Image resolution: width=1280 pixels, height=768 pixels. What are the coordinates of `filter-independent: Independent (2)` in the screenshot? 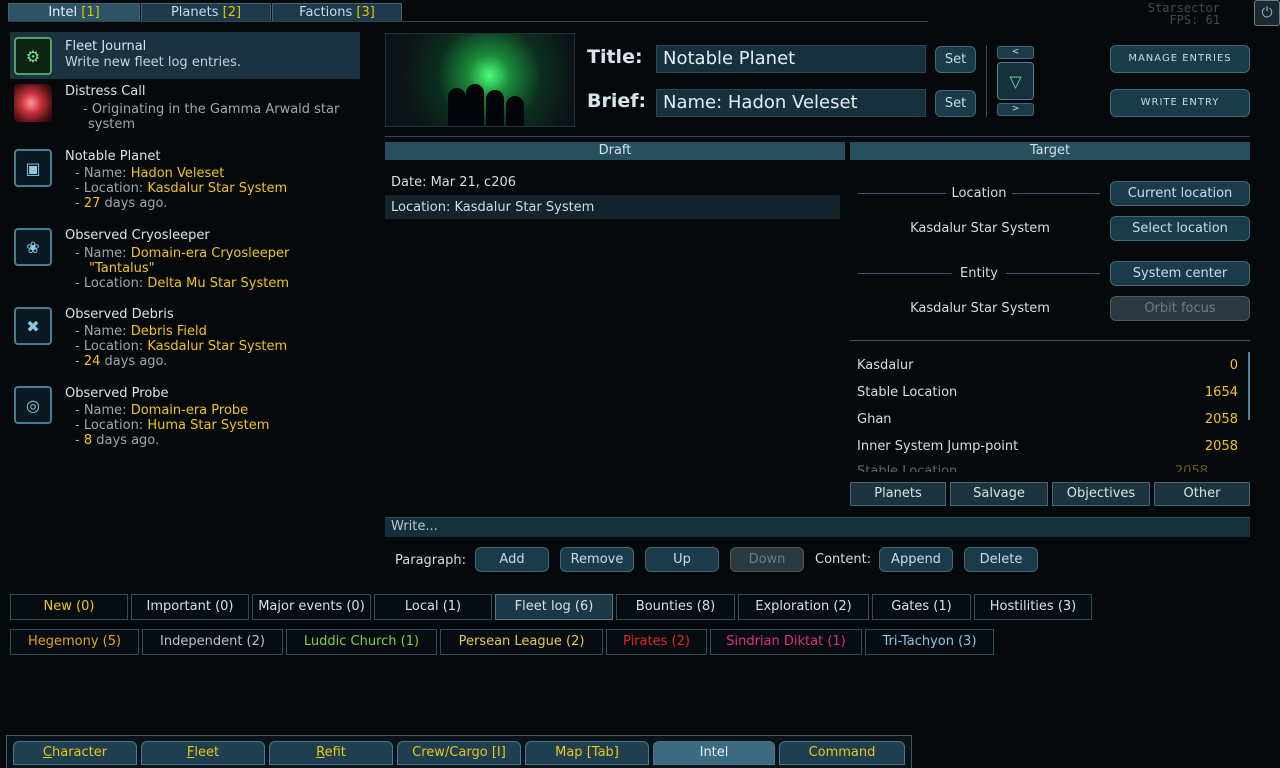 It's located at (212, 642).